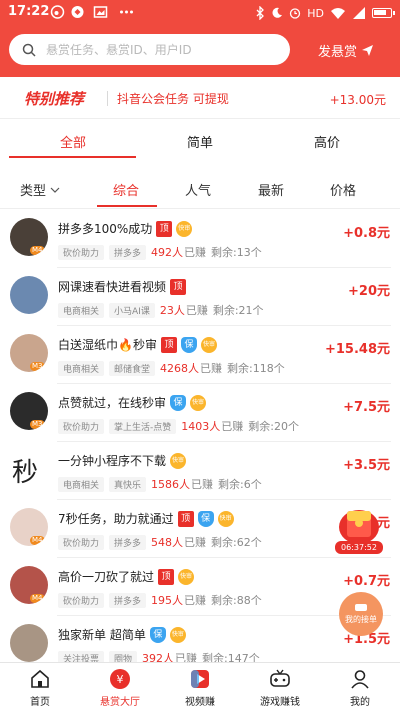  Describe the element at coordinates (231, 657) in the screenshot. I see `remaining-count: 剩余:147个` at that location.